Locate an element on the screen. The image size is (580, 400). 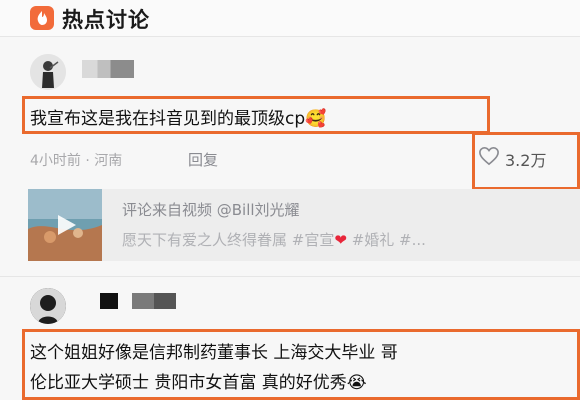
video-thumbnail is located at coordinates (65, 225).